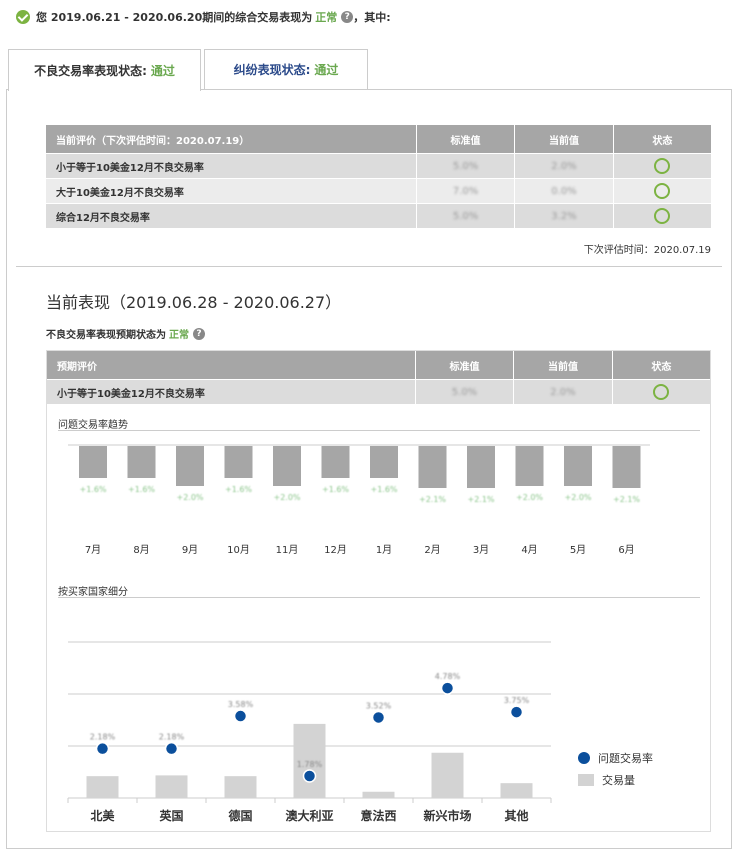 The height and width of the screenshot is (849, 739). I want to click on trend-month-label: 2月, so click(432, 550).